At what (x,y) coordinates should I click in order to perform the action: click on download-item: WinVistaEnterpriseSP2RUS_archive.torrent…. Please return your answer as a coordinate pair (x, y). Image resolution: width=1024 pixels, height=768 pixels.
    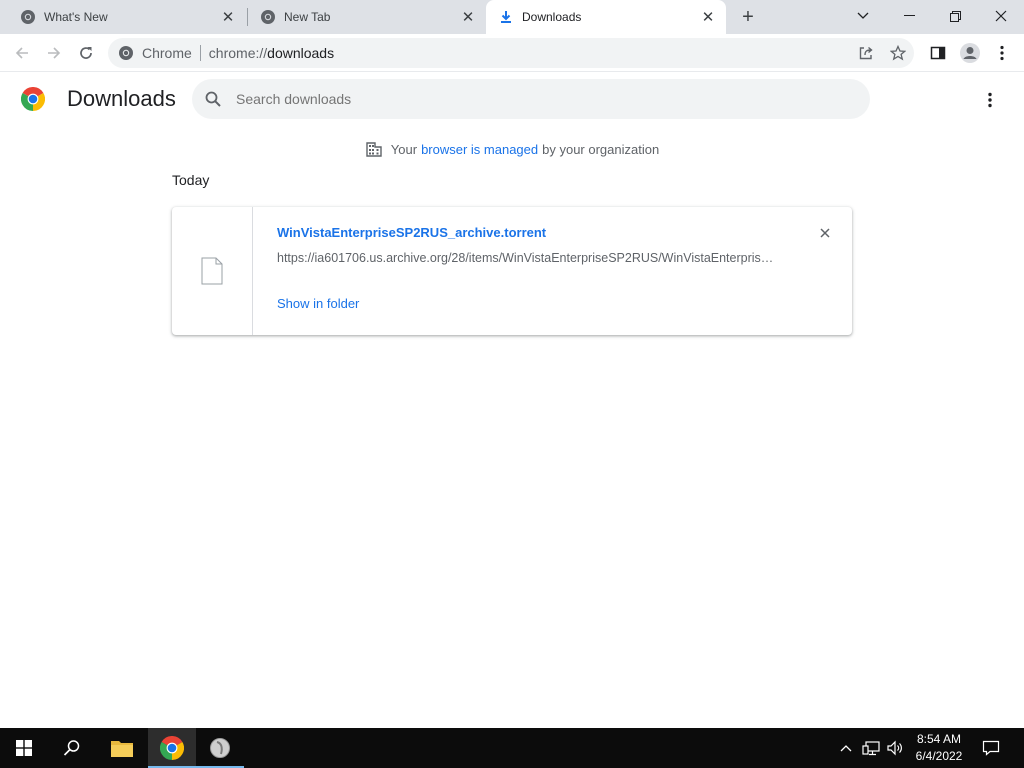
    Looking at the image, I should click on (512, 271).